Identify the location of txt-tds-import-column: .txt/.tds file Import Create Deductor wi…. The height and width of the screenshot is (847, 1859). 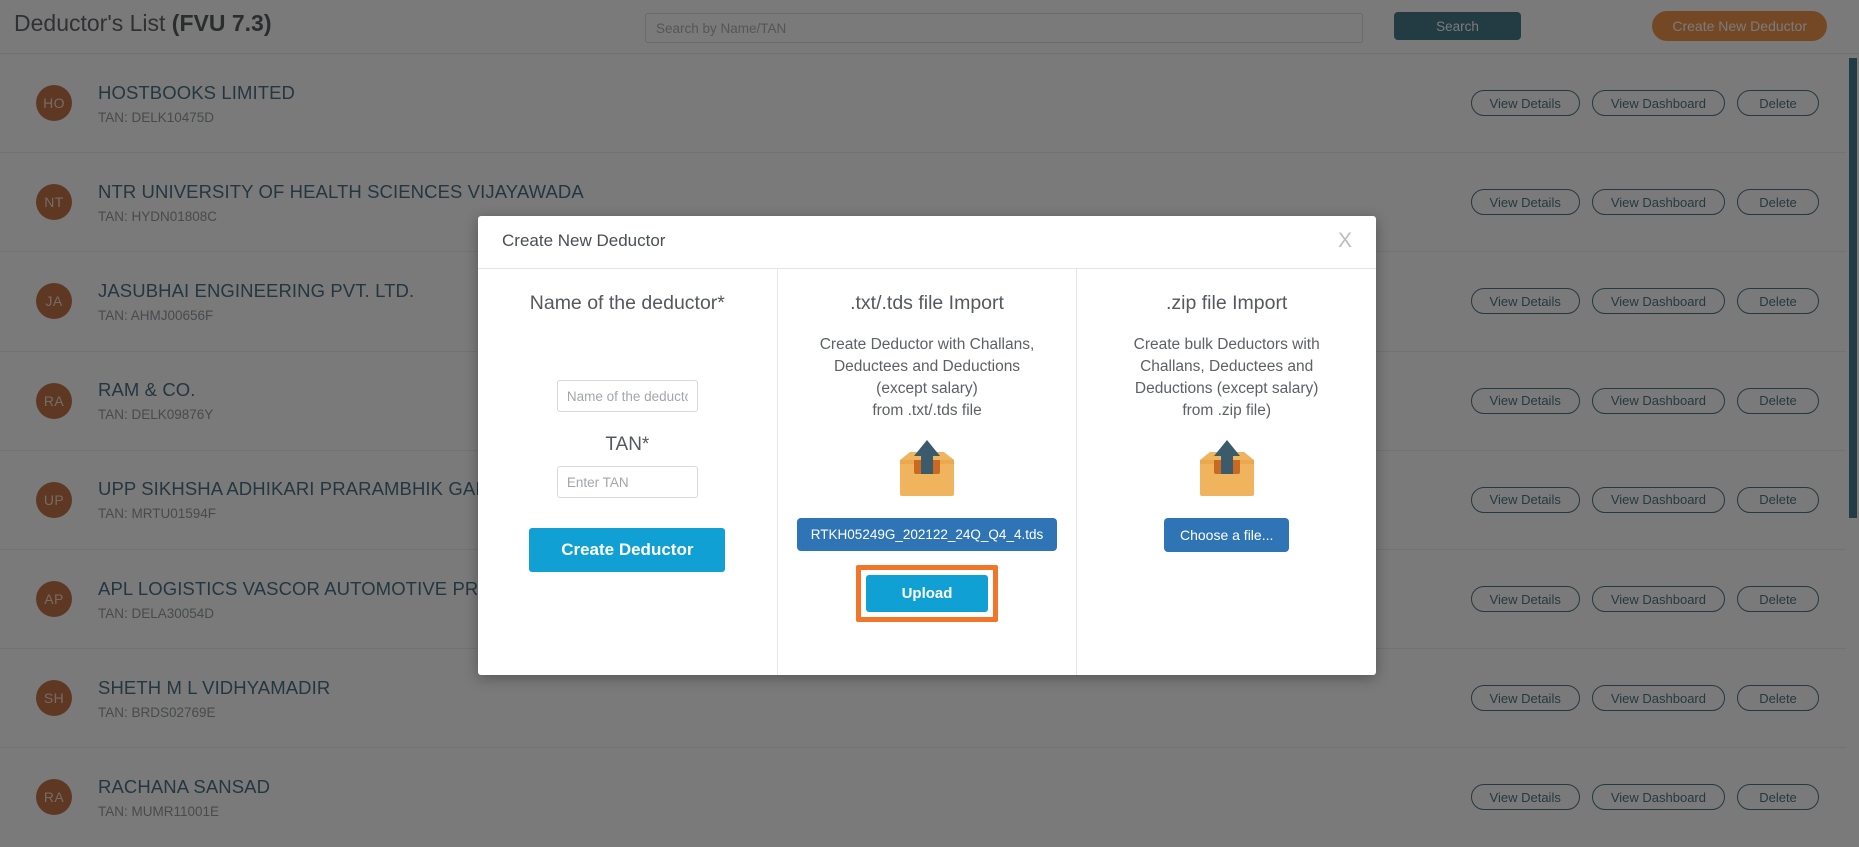
(927, 472).